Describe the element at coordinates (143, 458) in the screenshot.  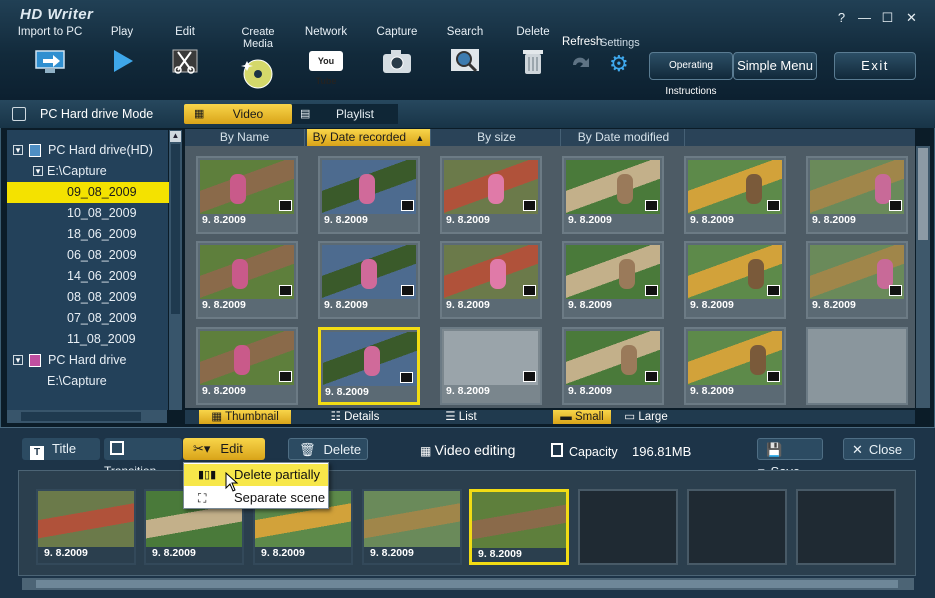
I see `transition-button: Transition` at that location.